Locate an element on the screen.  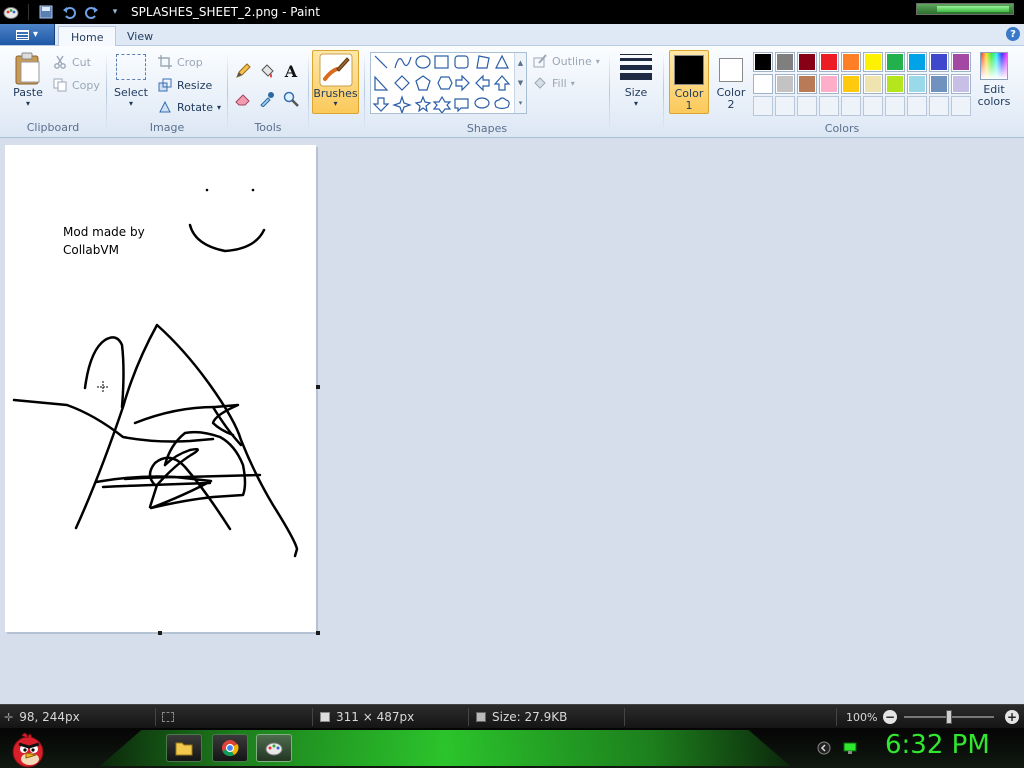
six-point-star-shape-icon is located at coordinates (442, 104).